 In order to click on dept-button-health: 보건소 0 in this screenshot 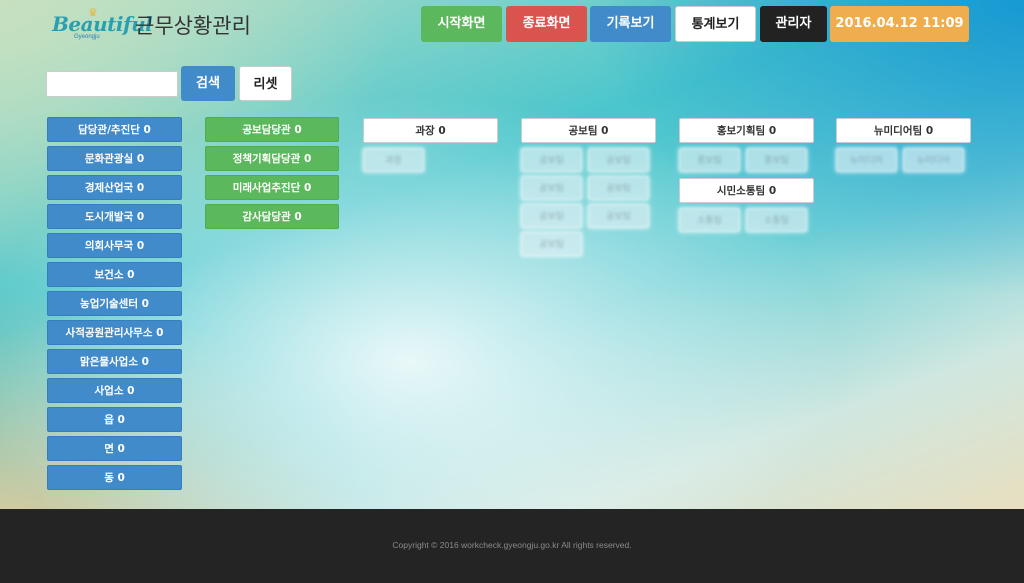, I will do `click(114, 274)`.